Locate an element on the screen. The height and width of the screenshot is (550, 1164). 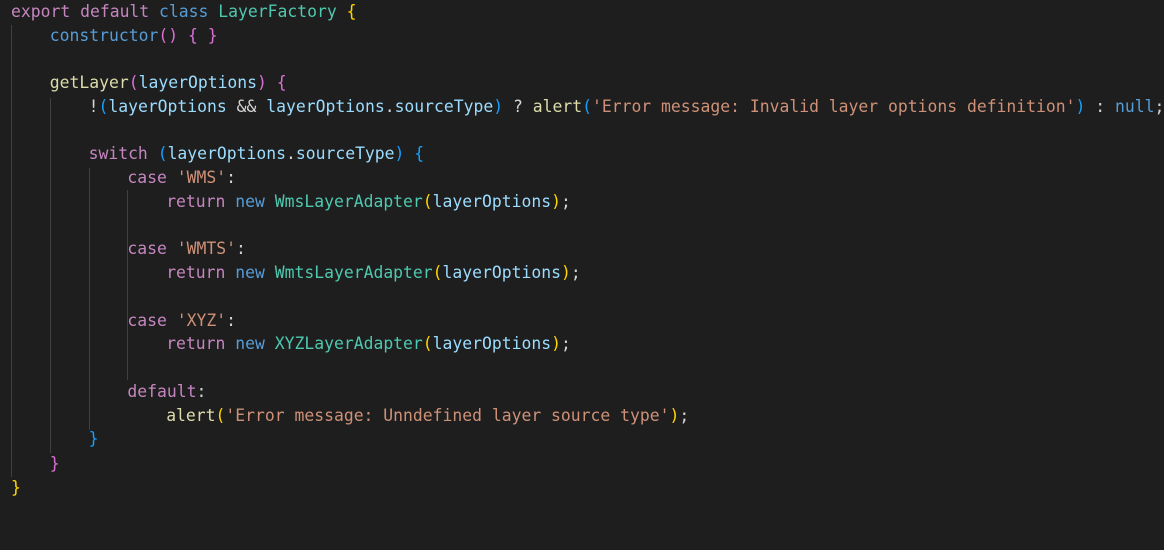
code-line: case 'WMTS': is located at coordinates (186, 248).